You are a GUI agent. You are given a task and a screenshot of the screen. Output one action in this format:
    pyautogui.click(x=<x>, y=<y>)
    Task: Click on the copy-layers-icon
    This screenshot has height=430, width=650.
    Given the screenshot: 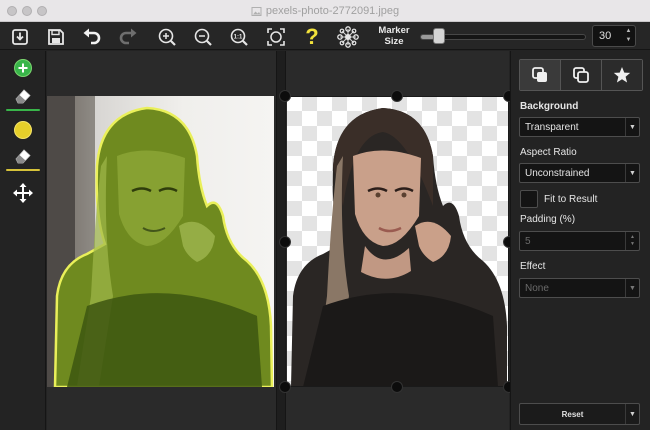 What is the action you would take?
    pyautogui.click(x=581, y=75)
    